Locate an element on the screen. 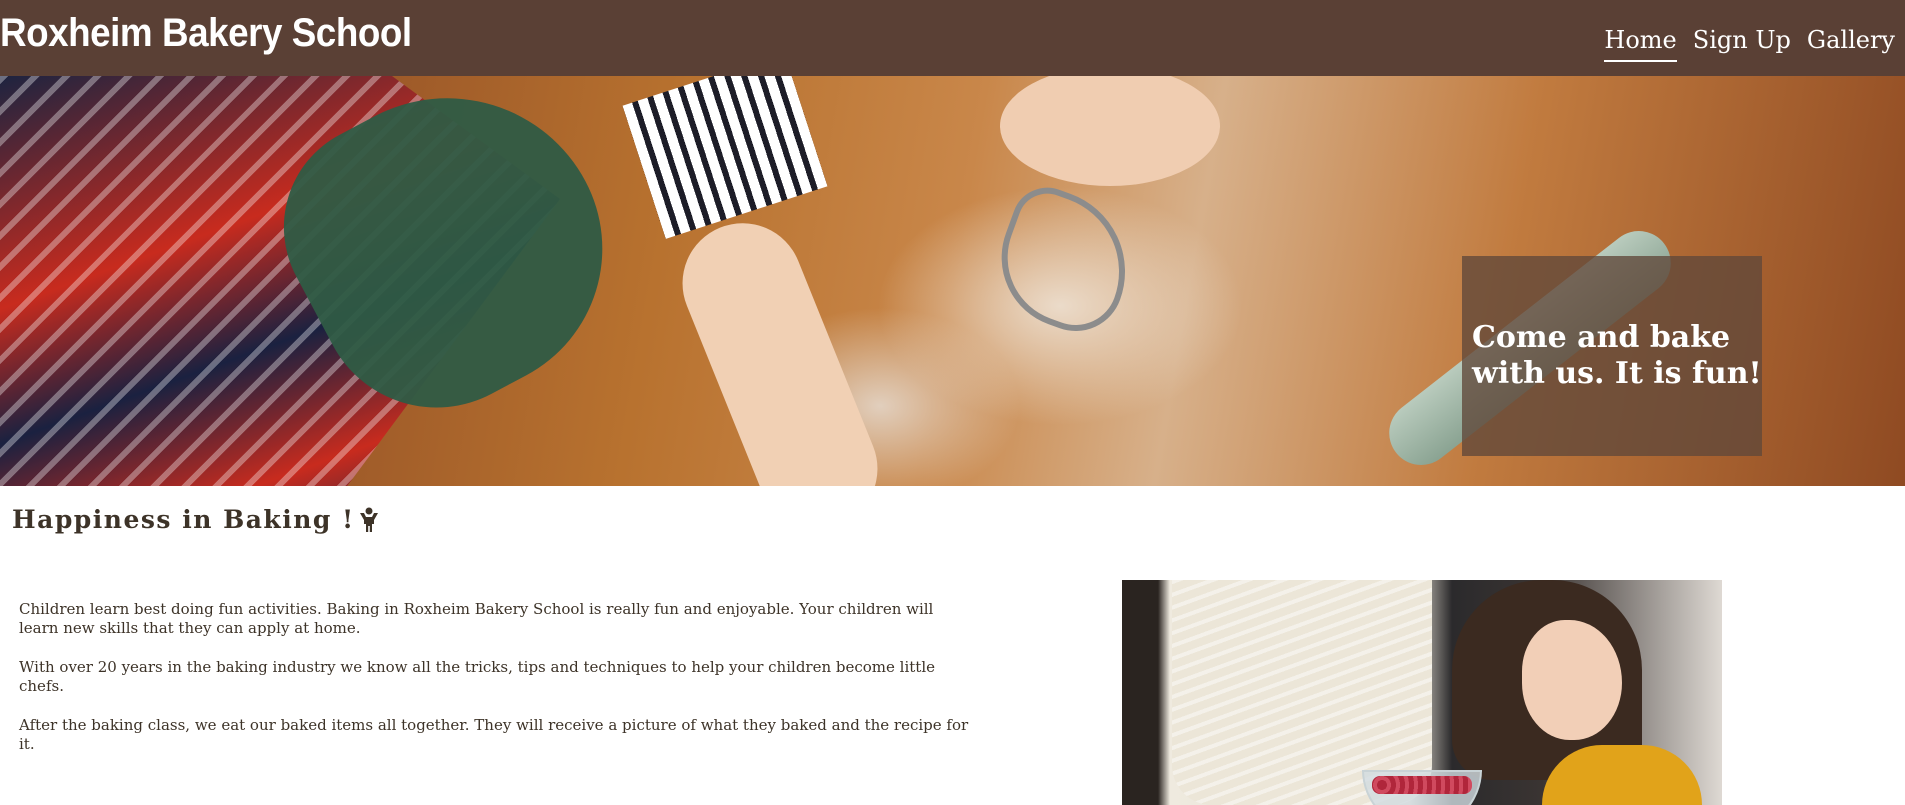  hero-caption-line-1: Come and bake is located at coordinates (1601, 337).